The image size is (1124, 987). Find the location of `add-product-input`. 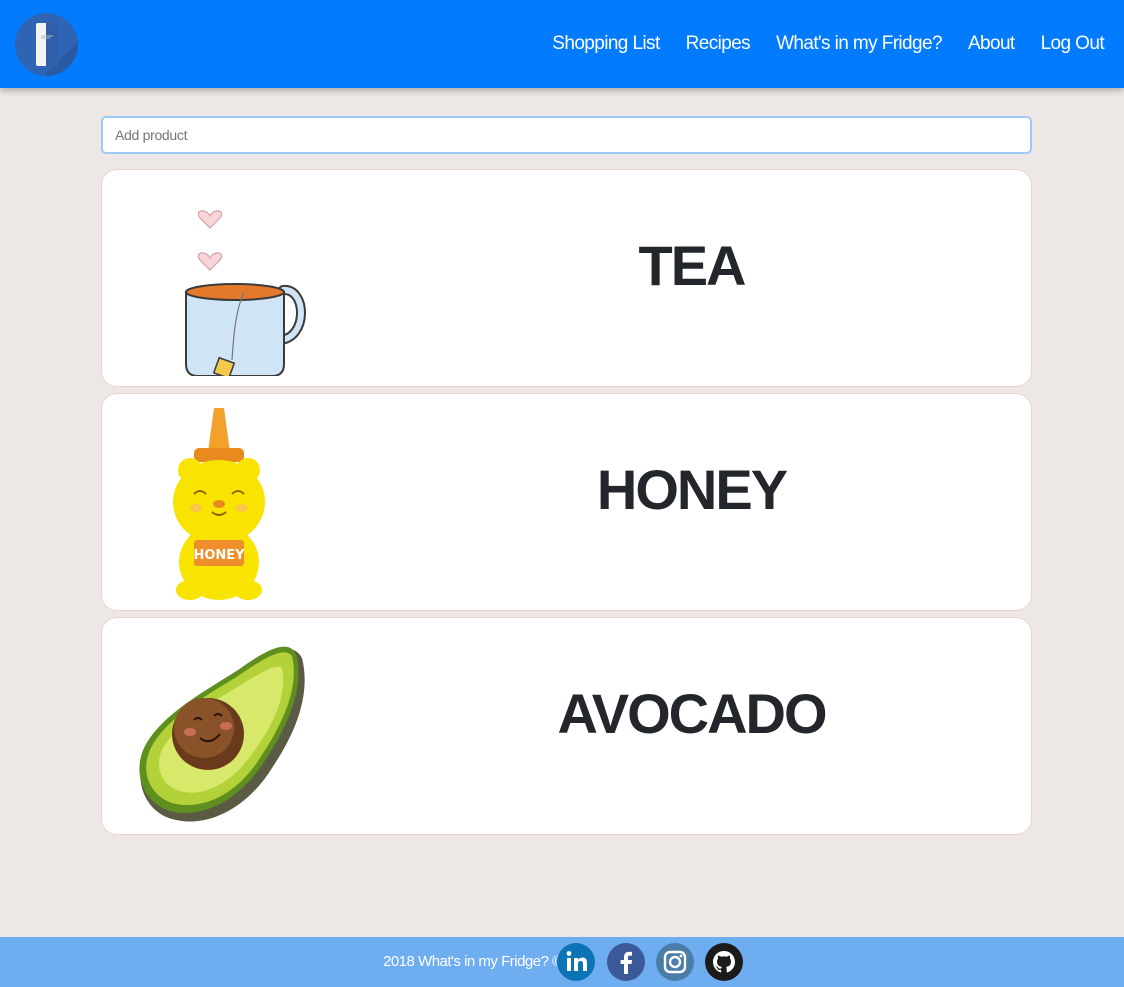

add-product-input is located at coordinates (566, 135).